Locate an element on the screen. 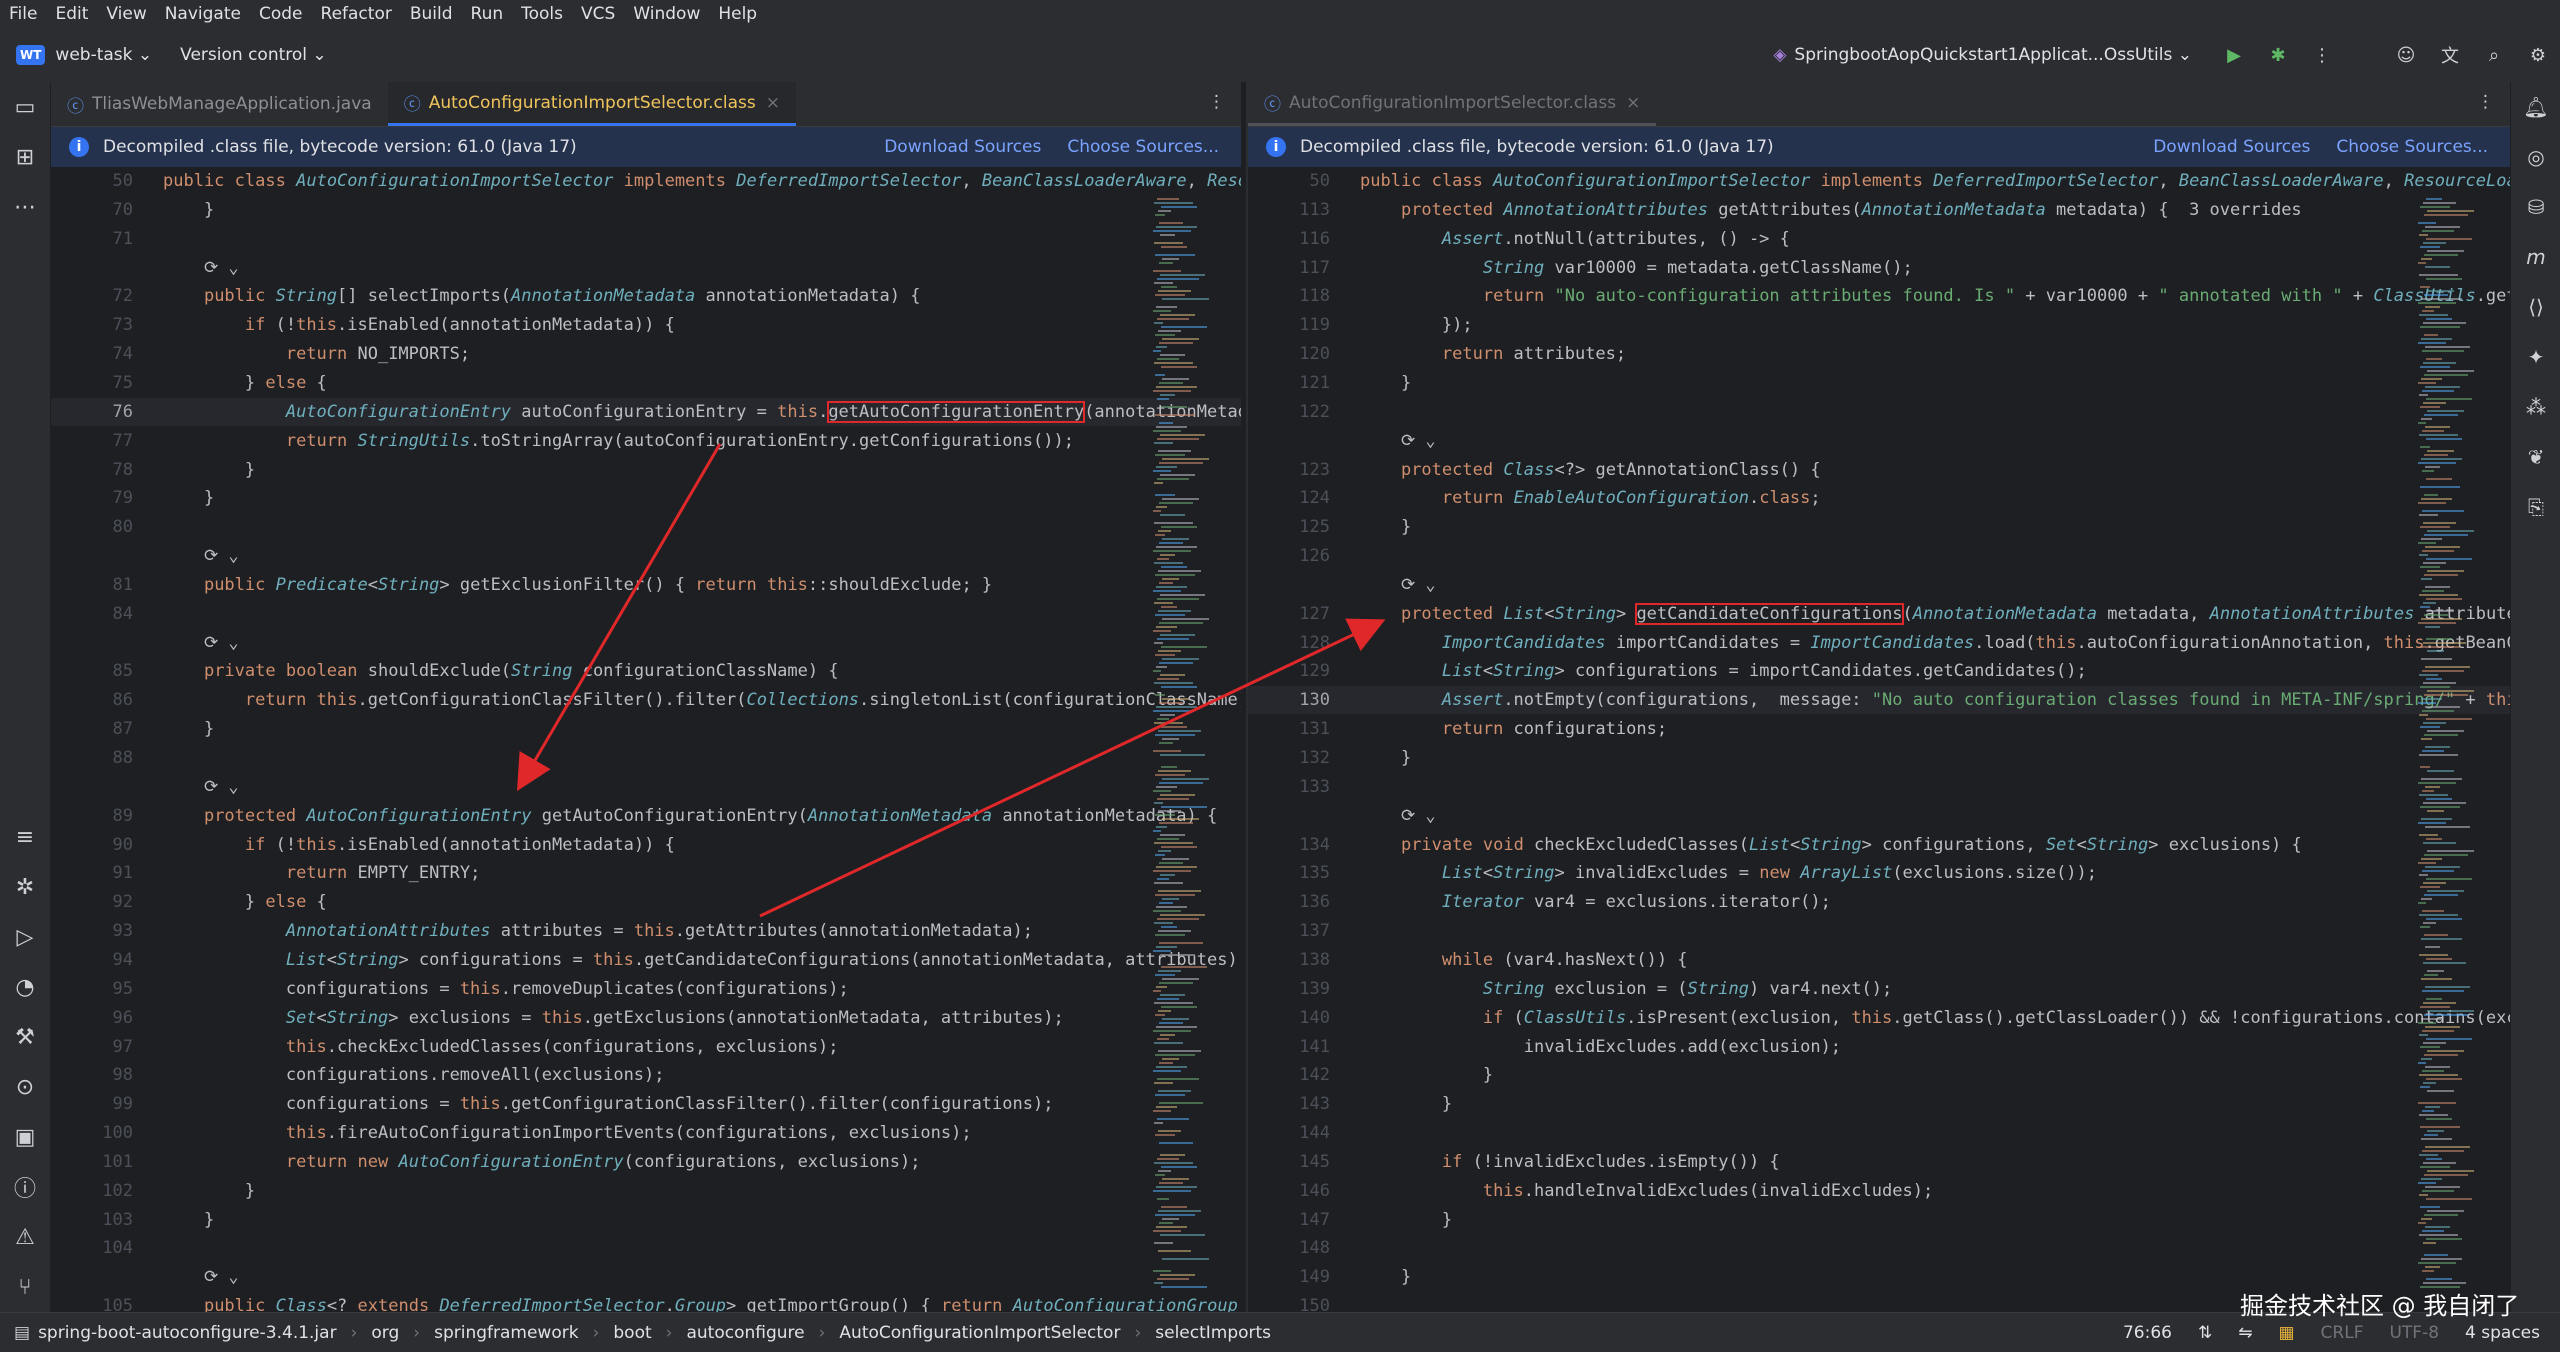 The width and height of the screenshot is (2560, 1352). line-number: 97 is located at coordinates (96, 1047).